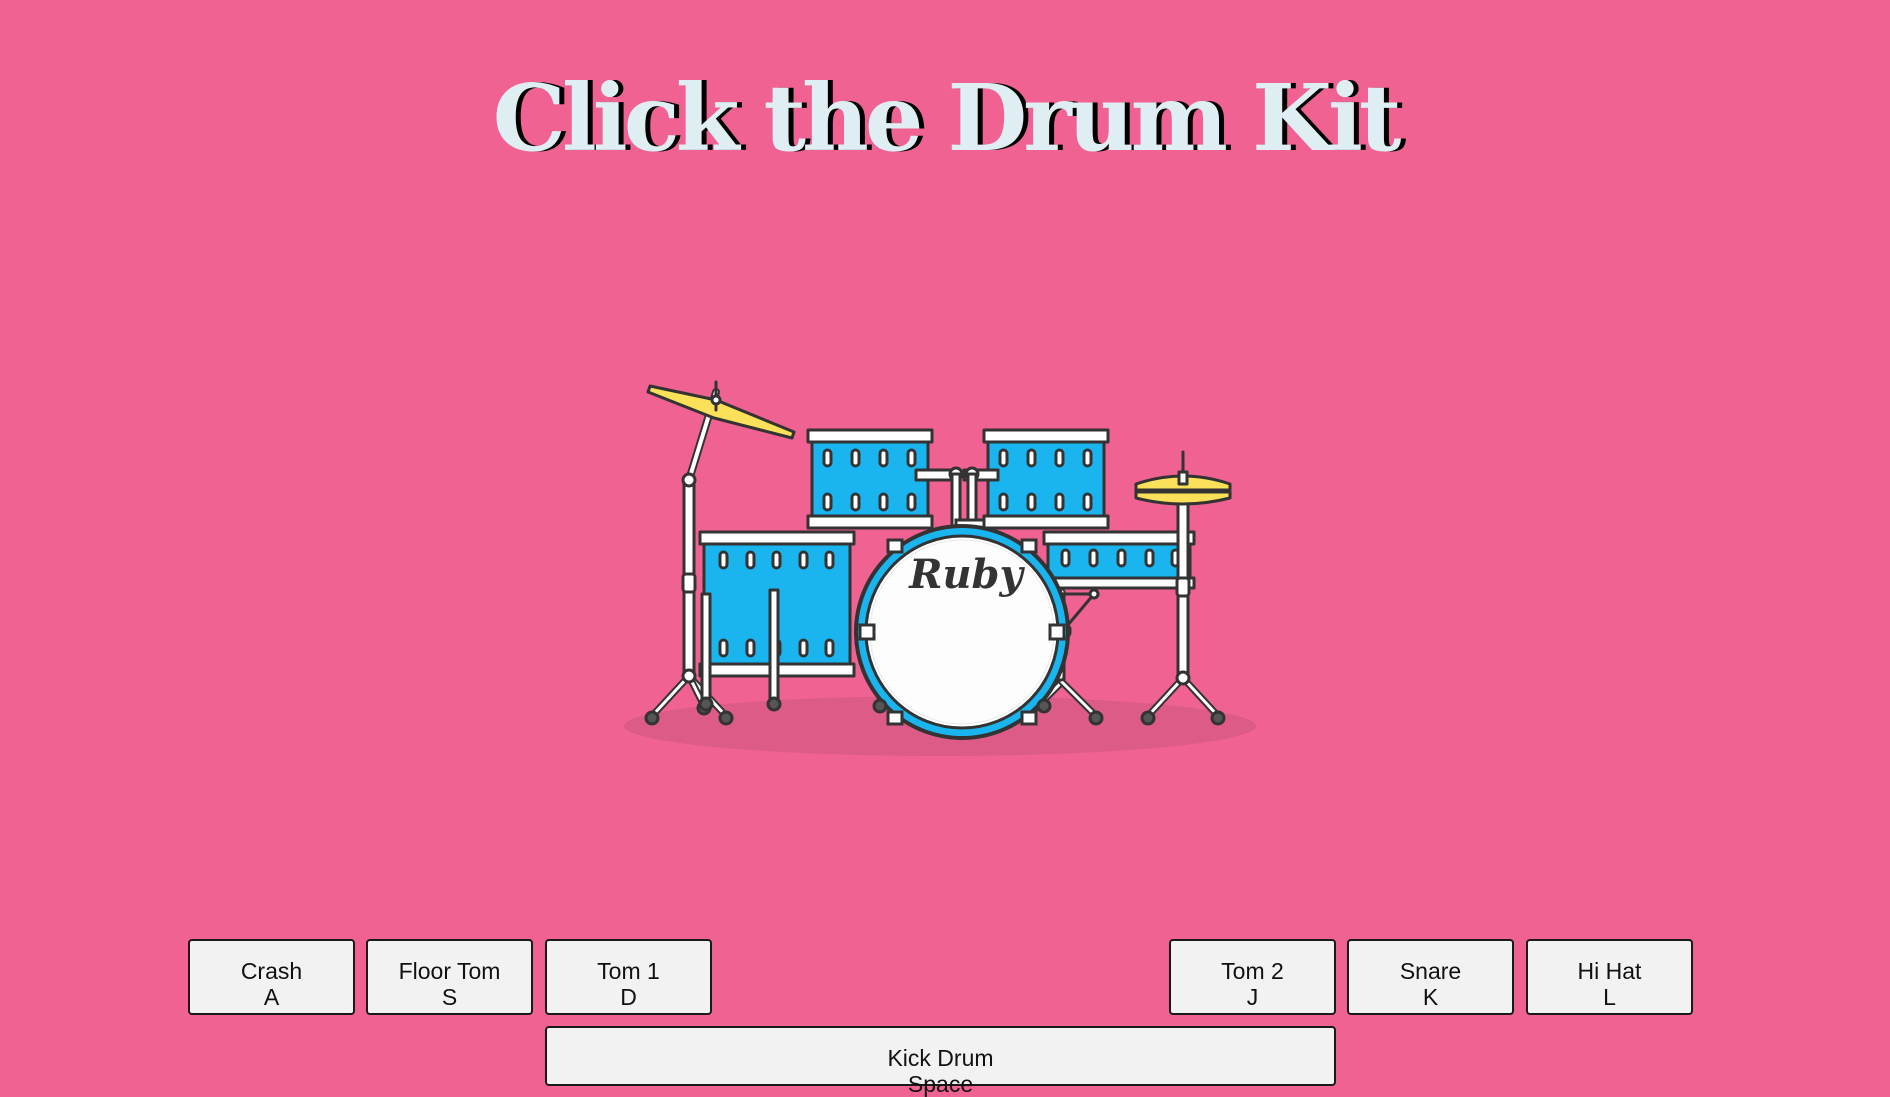 This screenshot has height=1097, width=1890. Describe the element at coordinates (940, 1058) in the screenshot. I see `kick-drum-label: Kick Drum` at that location.